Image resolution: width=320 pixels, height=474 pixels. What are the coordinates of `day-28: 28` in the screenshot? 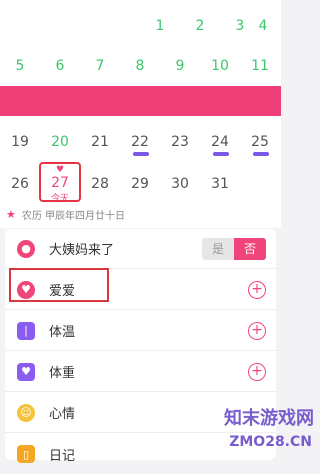 It's located at (100, 184).